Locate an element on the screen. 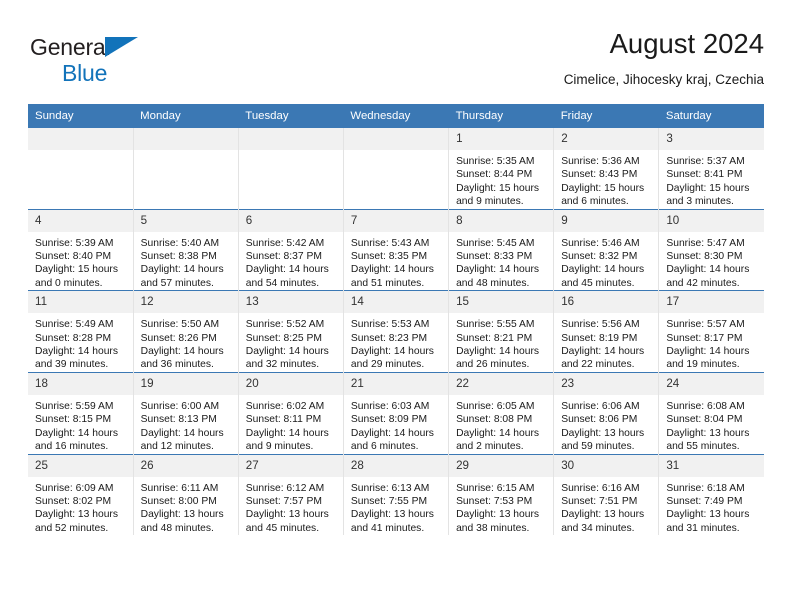 This screenshot has height=612, width=792. sunrise-text: Sunrise: 5:45 AM is located at coordinates (495, 243).